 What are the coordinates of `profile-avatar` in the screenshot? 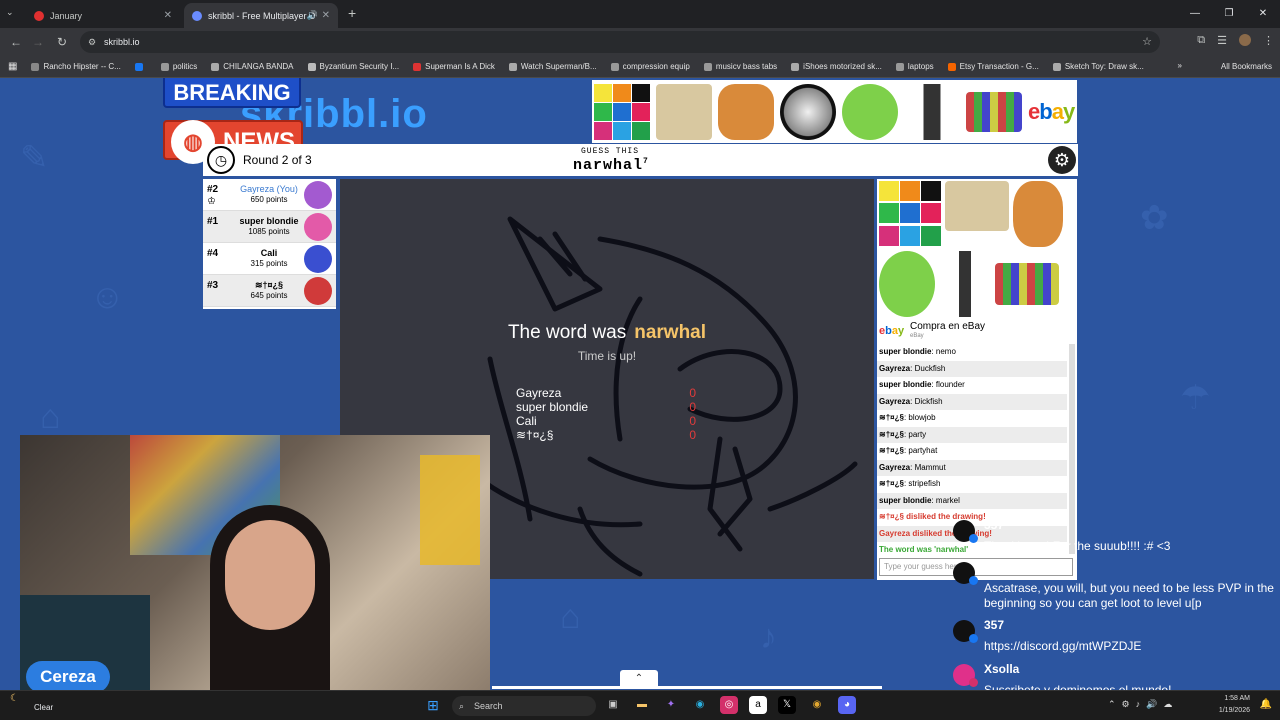 It's located at (1245, 40).